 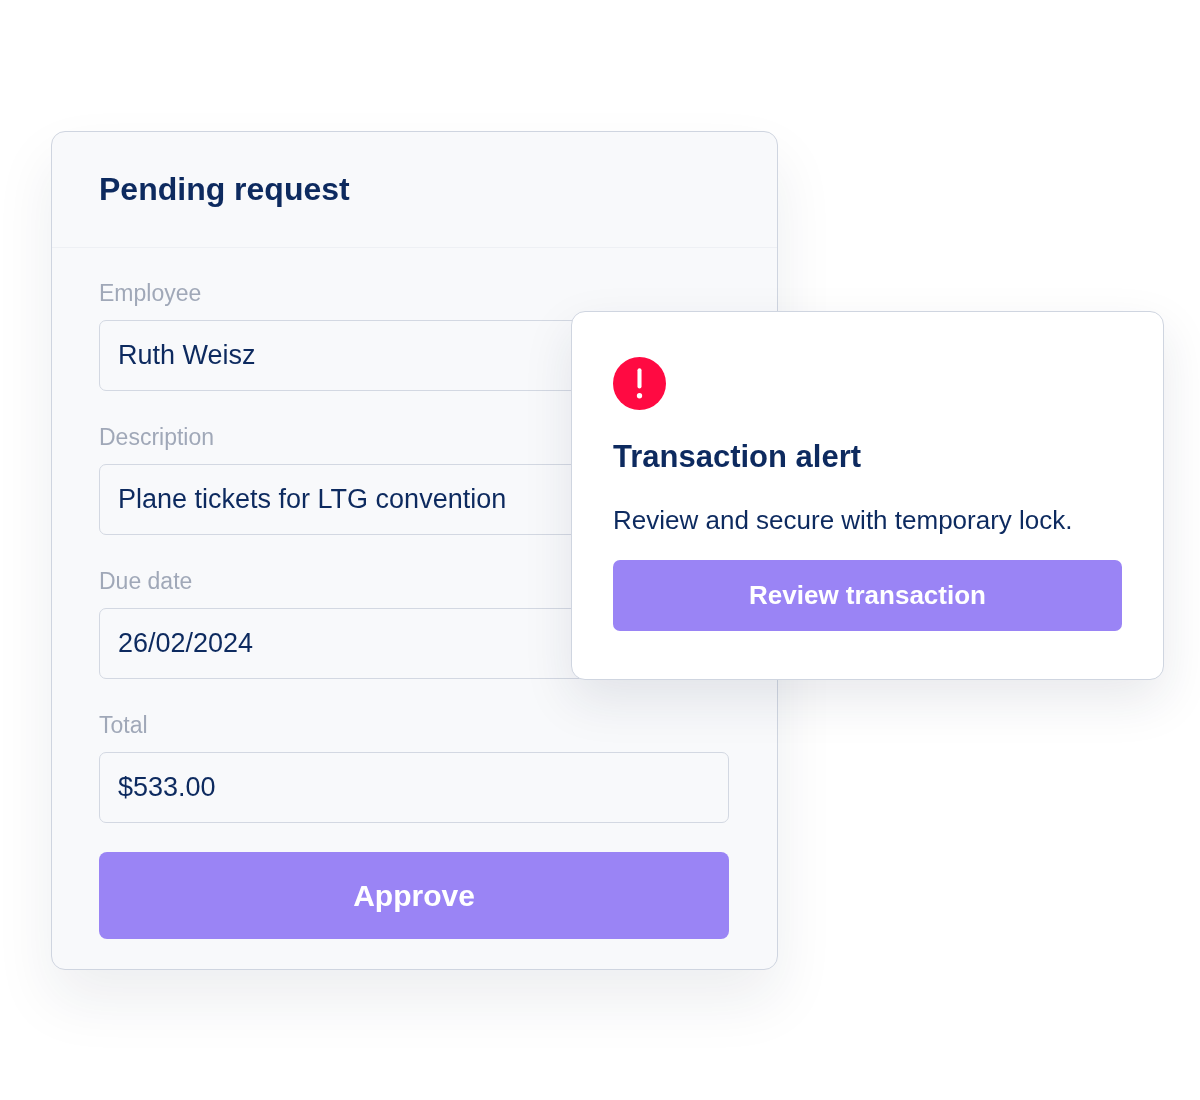 What do you see at coordinates (414, 787) in the screenshot?
I see `input-field: $533.00` at bounding box center [414, 787].